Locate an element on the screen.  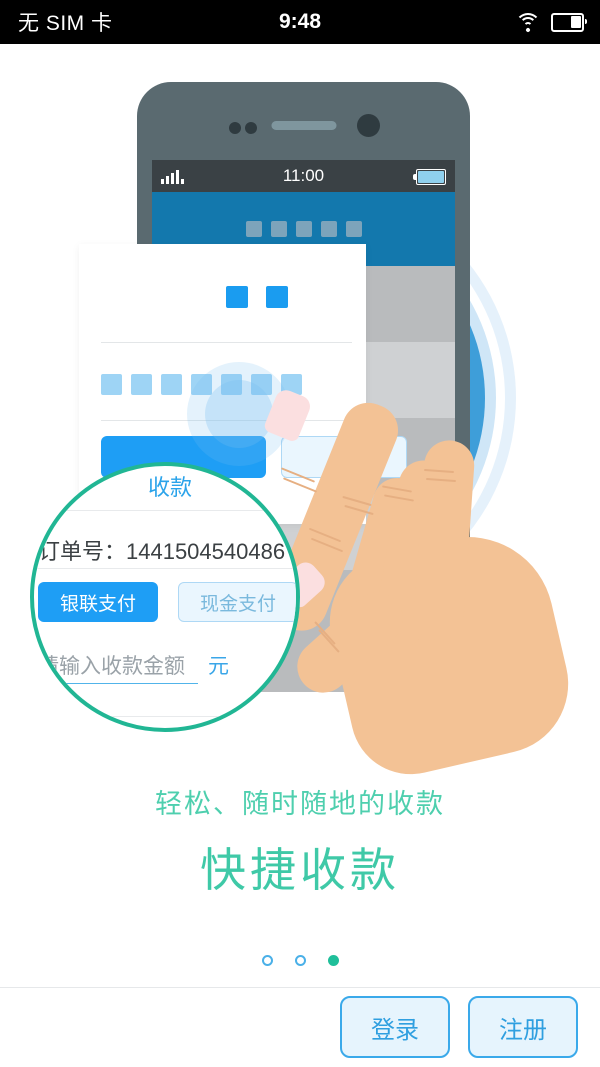
page-indicator is located at coordinates (300, 960).